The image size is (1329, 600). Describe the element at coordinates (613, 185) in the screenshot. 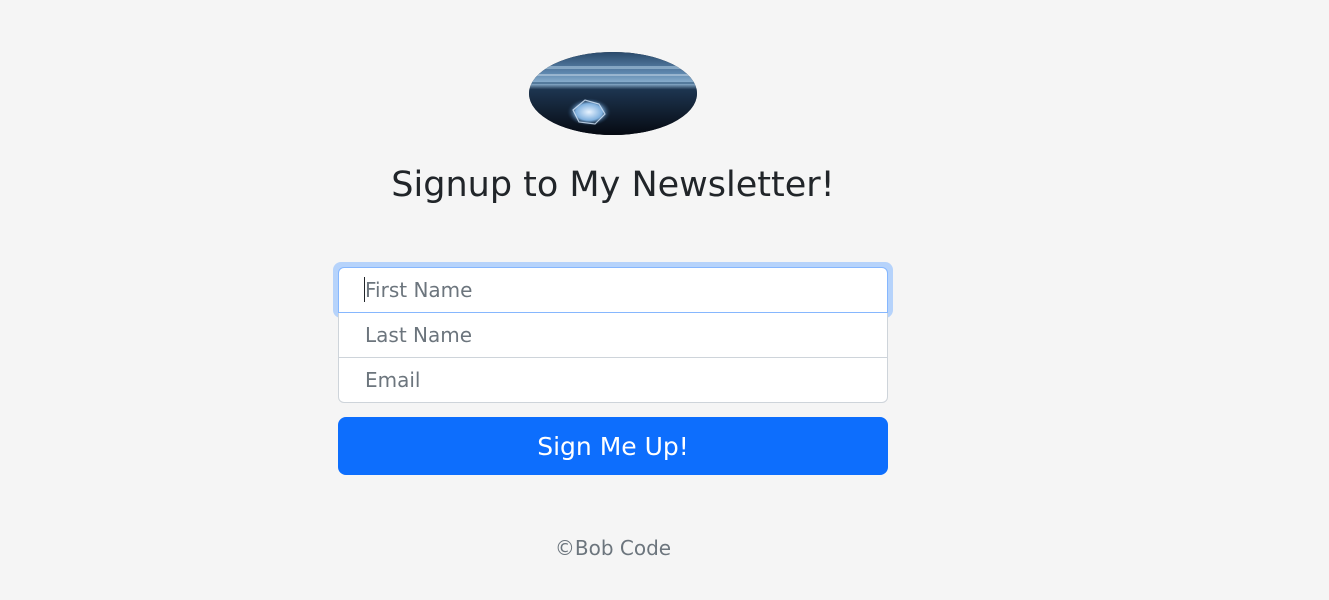

I see `page-title: Signup to My Newsletter!` at that location.